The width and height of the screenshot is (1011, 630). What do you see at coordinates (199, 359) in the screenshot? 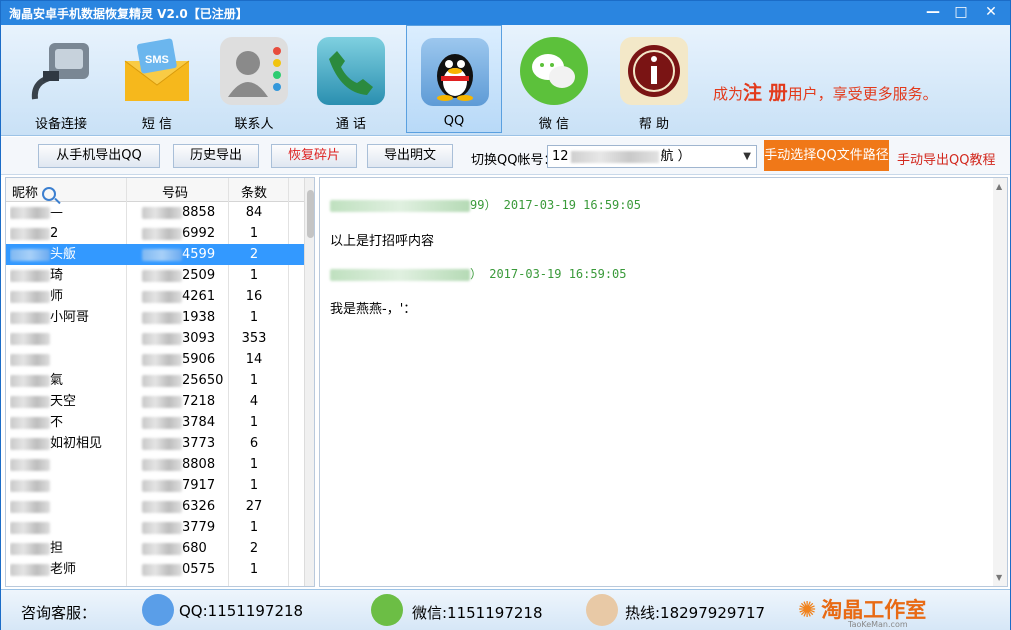
I see `number-text: 5906` at bounding box center [199, 359].